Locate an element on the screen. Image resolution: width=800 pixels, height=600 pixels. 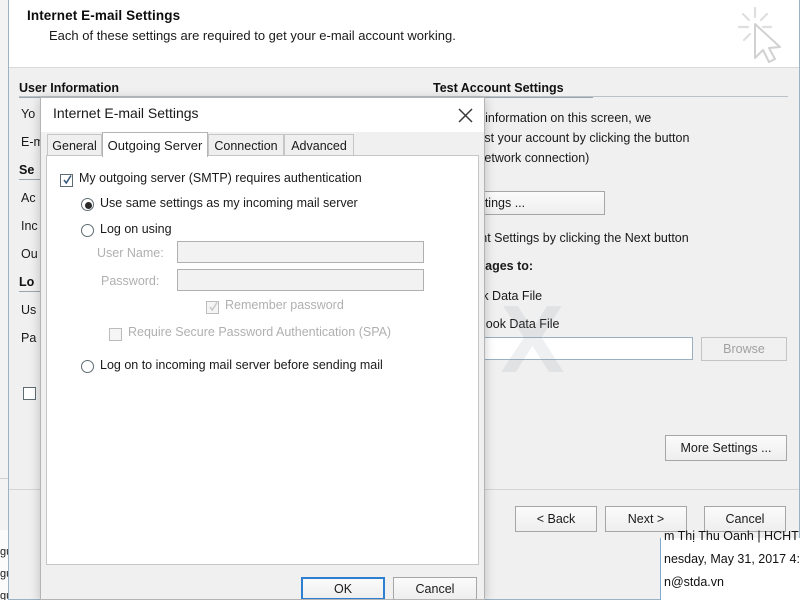
radio-selected-dot is located at coordinates (88, 205).